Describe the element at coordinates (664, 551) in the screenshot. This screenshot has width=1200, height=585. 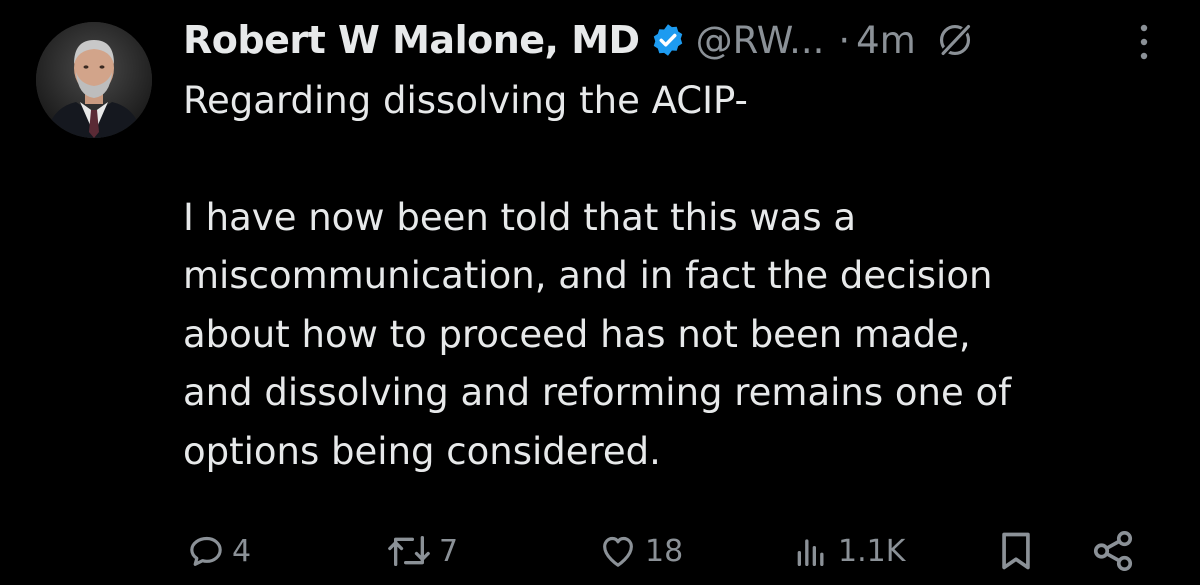
I see `like-count: 18` at that location.